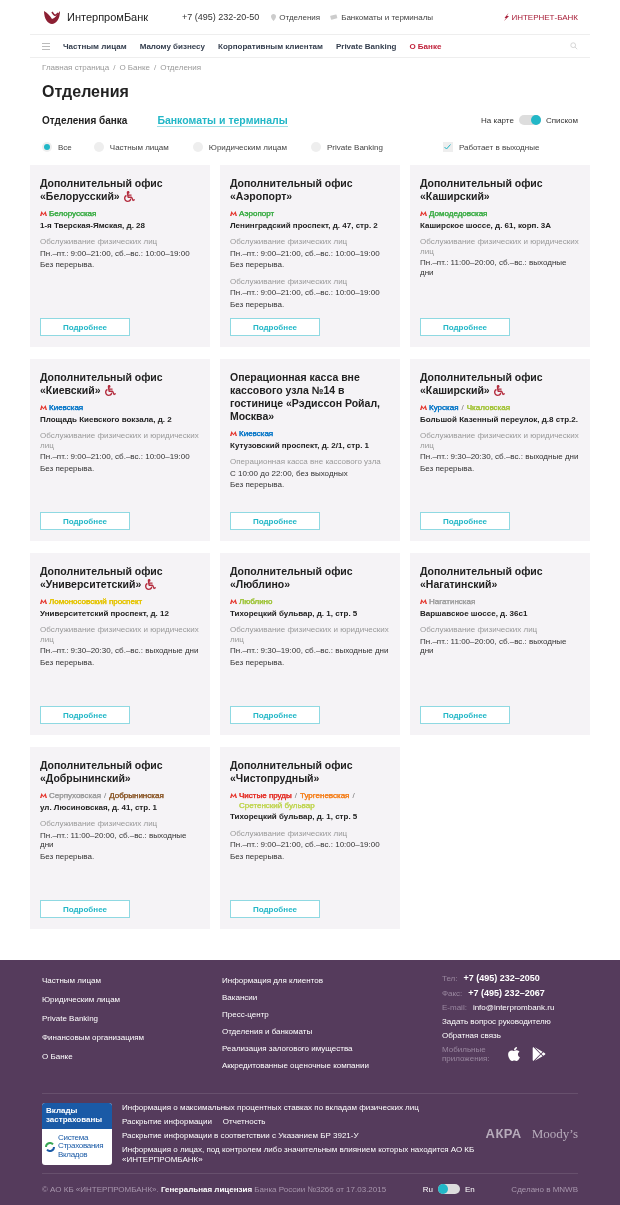 The height and width of the screenshot is (1205, 620). Describe the element at coordinates (332, 1014) in the screenshot. I see `footer-link: Пресс-центр` at that location.